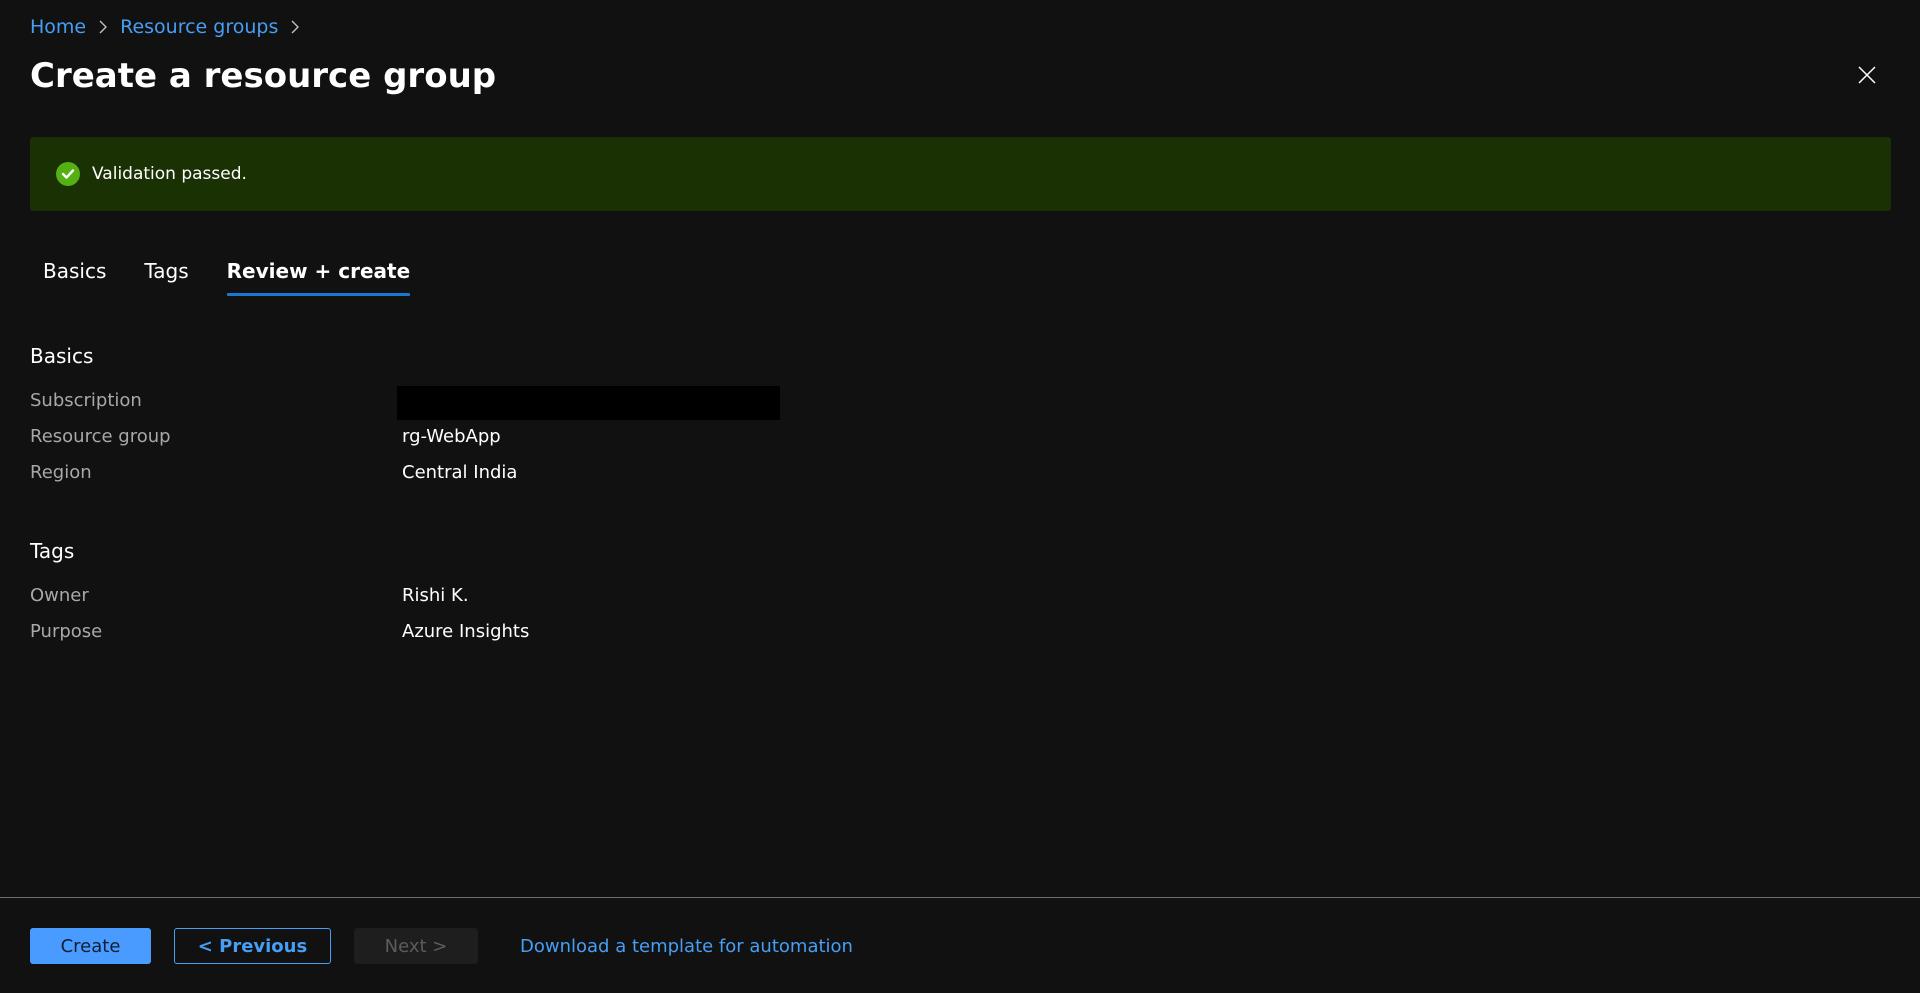  Describe the element at coordinates (52, 551) in the screenshot. I see `tags-section-heading: Tags` at that location.